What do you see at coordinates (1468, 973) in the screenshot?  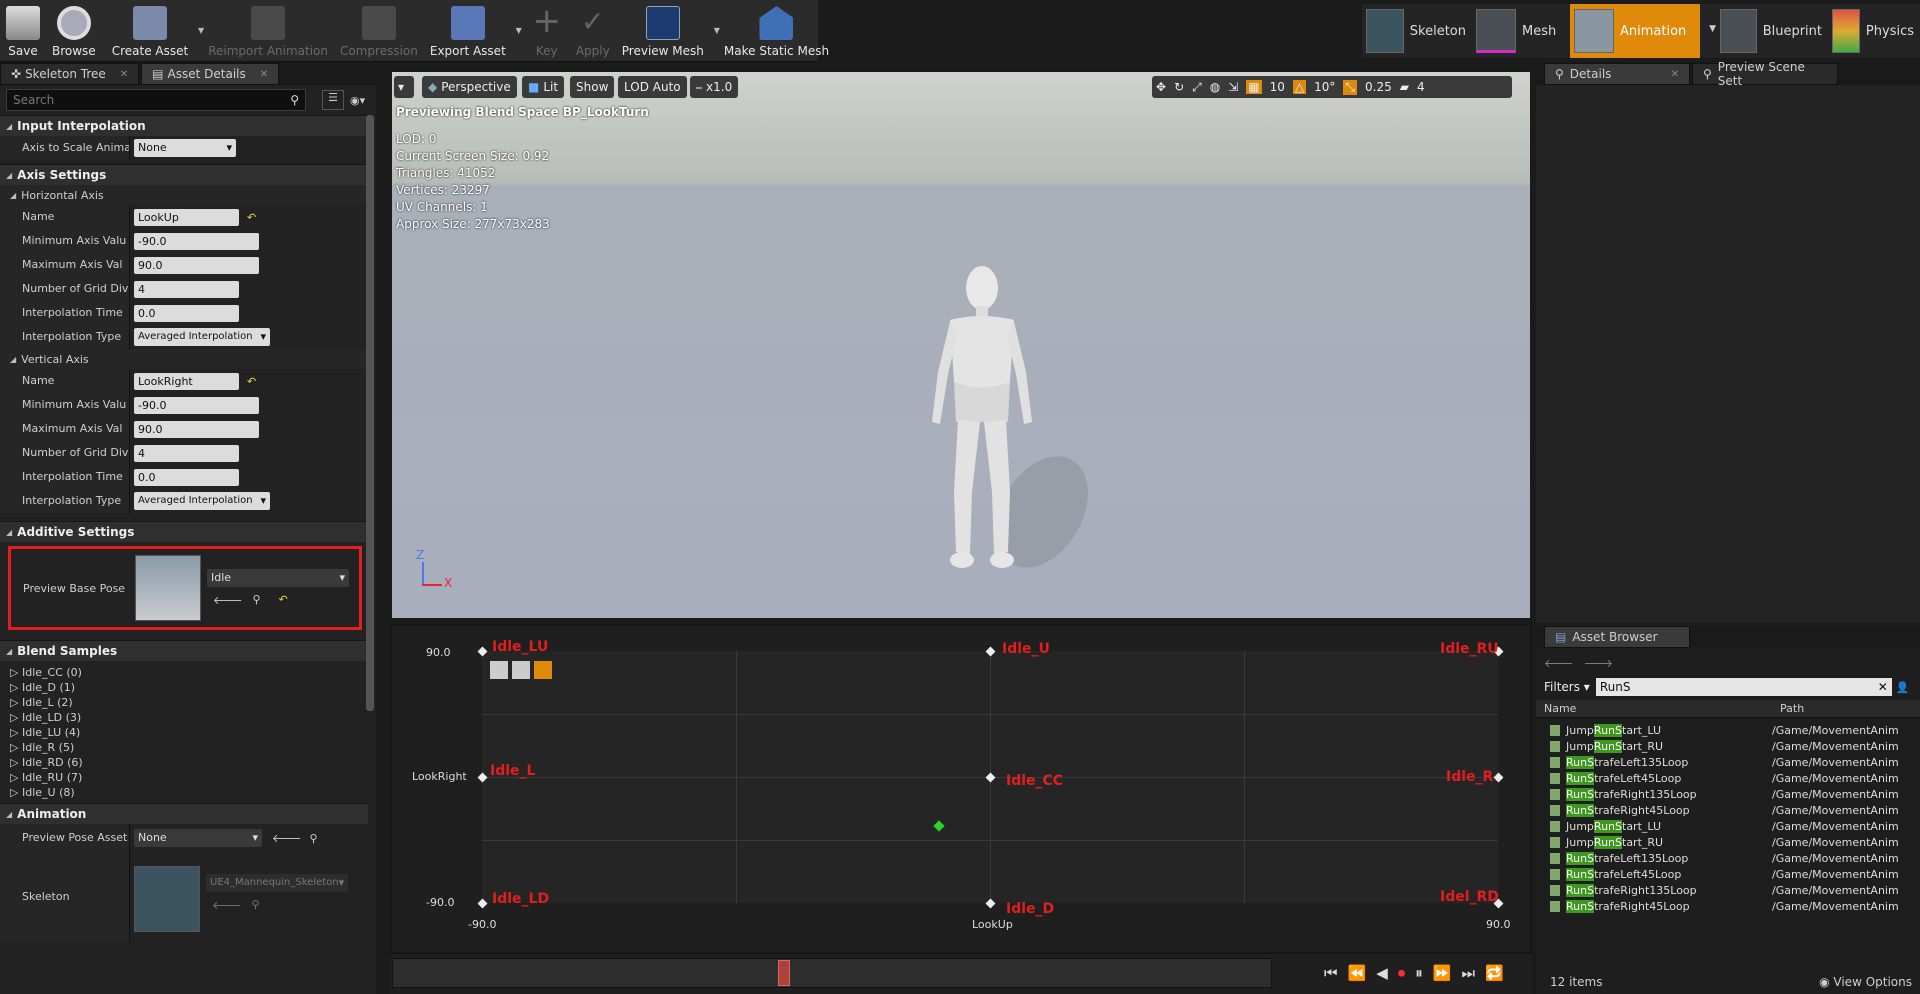 I see `skip-to-end-icon: ⏭` at bounding box center [1468, 973].